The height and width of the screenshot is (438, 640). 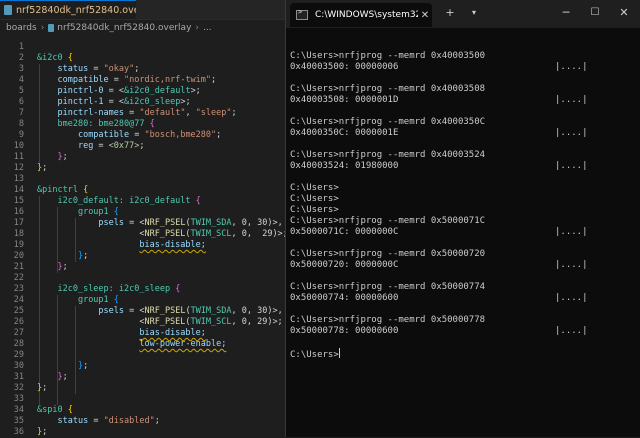 I want to click on cmd-icon, so click(x=302, y=14).